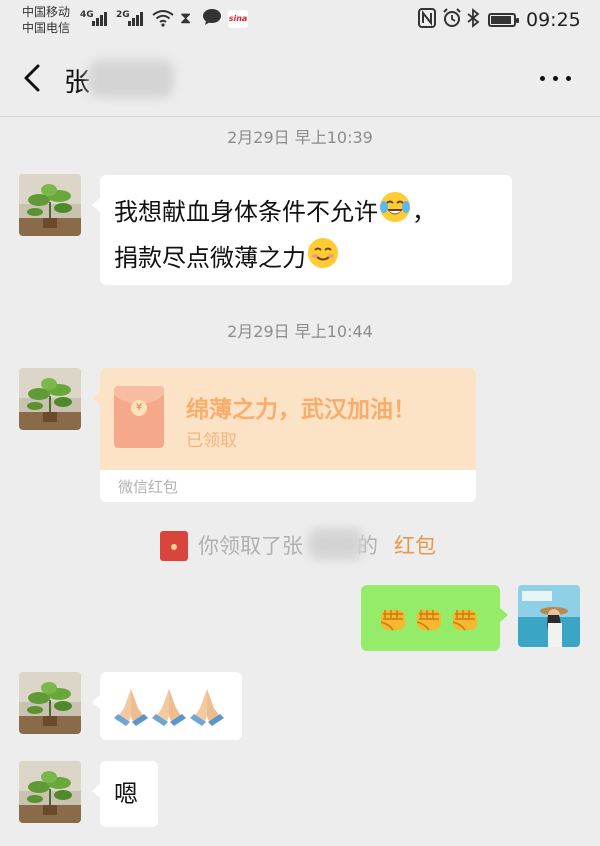  What do you see at coordinates (556, 78) in the screenshot?
I see `more-button` at bounding box center [556, 78].